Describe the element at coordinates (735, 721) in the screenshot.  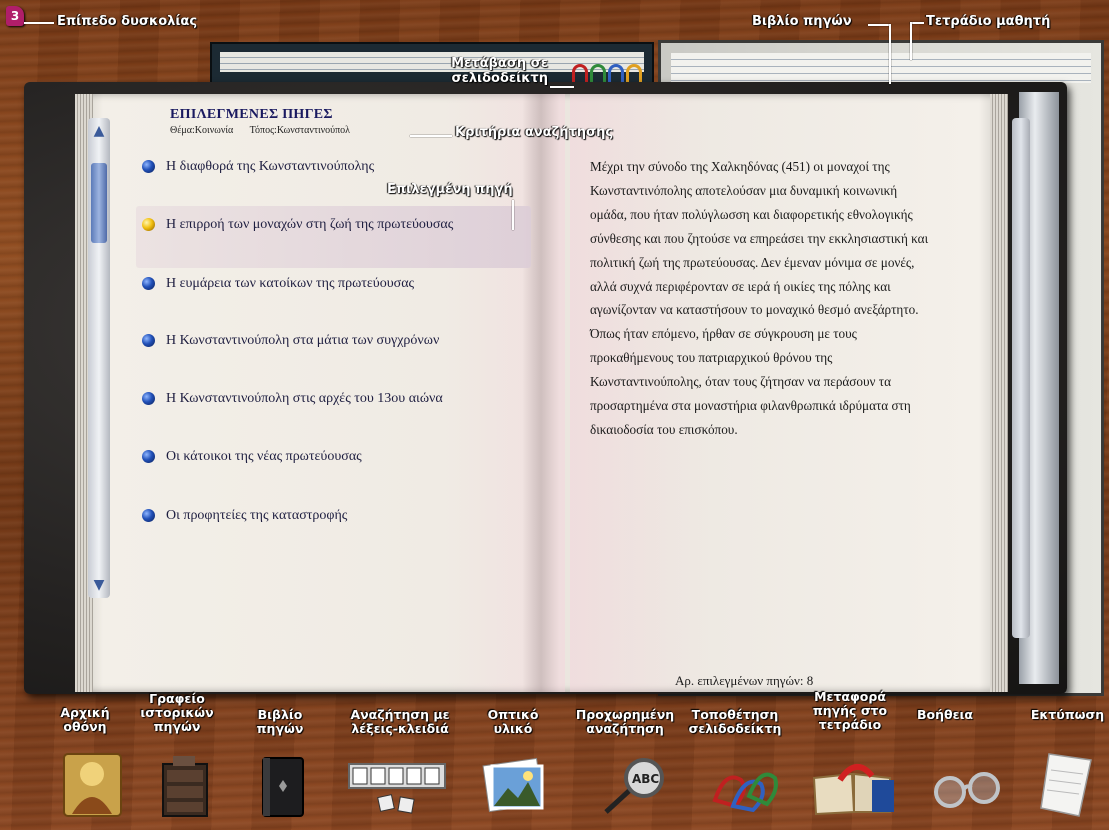
I see `place-bookmark-label: Τοποθέτηση σελιδοδείκτη` at that location.